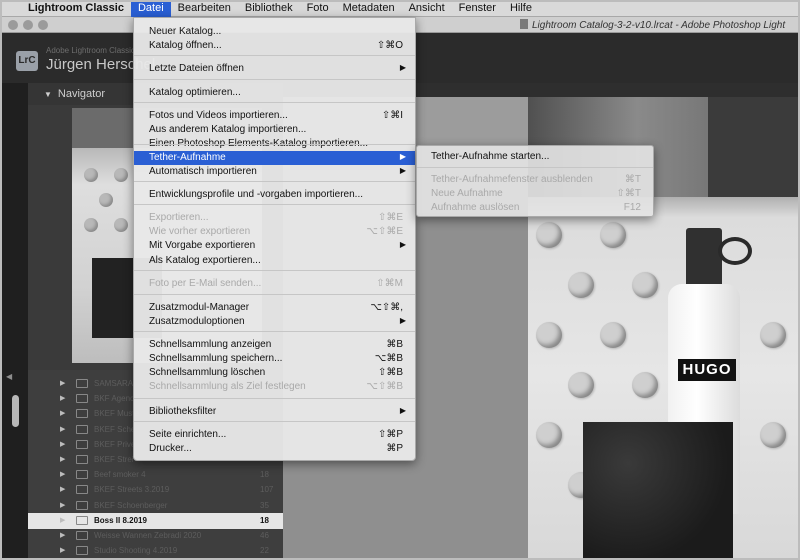  What do you see at coordinates (115, 429) in the screenshot?
I see `collection-name: BKEF Sche` at bounding box center [115, 429].